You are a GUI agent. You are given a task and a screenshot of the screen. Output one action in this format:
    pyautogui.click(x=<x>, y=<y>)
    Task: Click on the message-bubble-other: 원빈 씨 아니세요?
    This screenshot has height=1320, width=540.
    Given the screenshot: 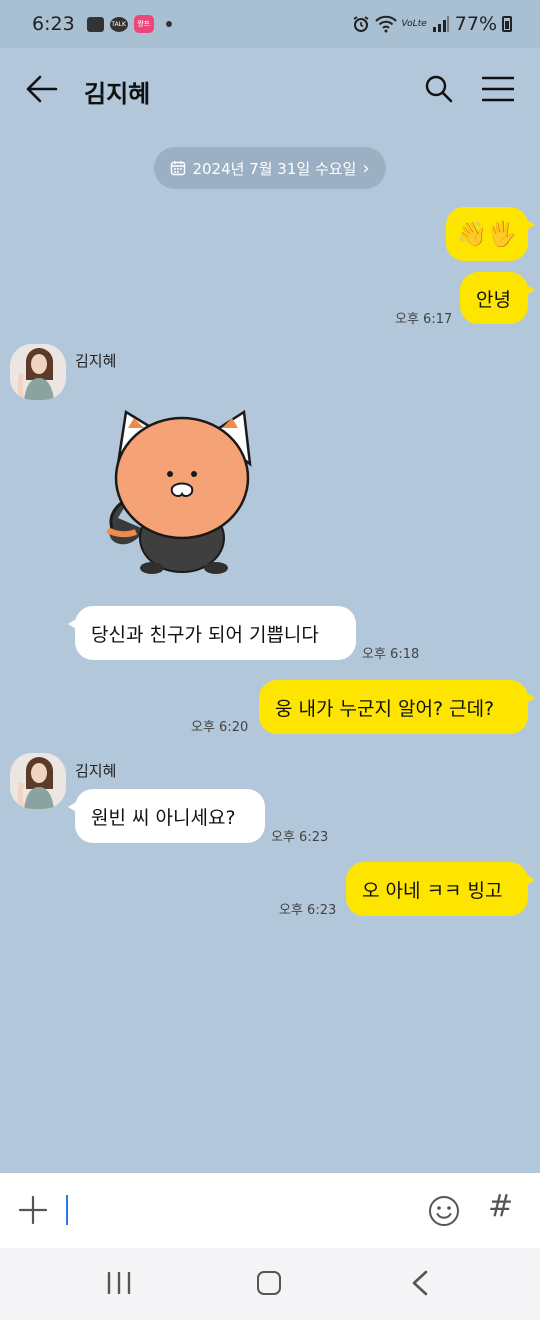 What is the action you would take?
    pyautogui.click(x=166, y=816)
    